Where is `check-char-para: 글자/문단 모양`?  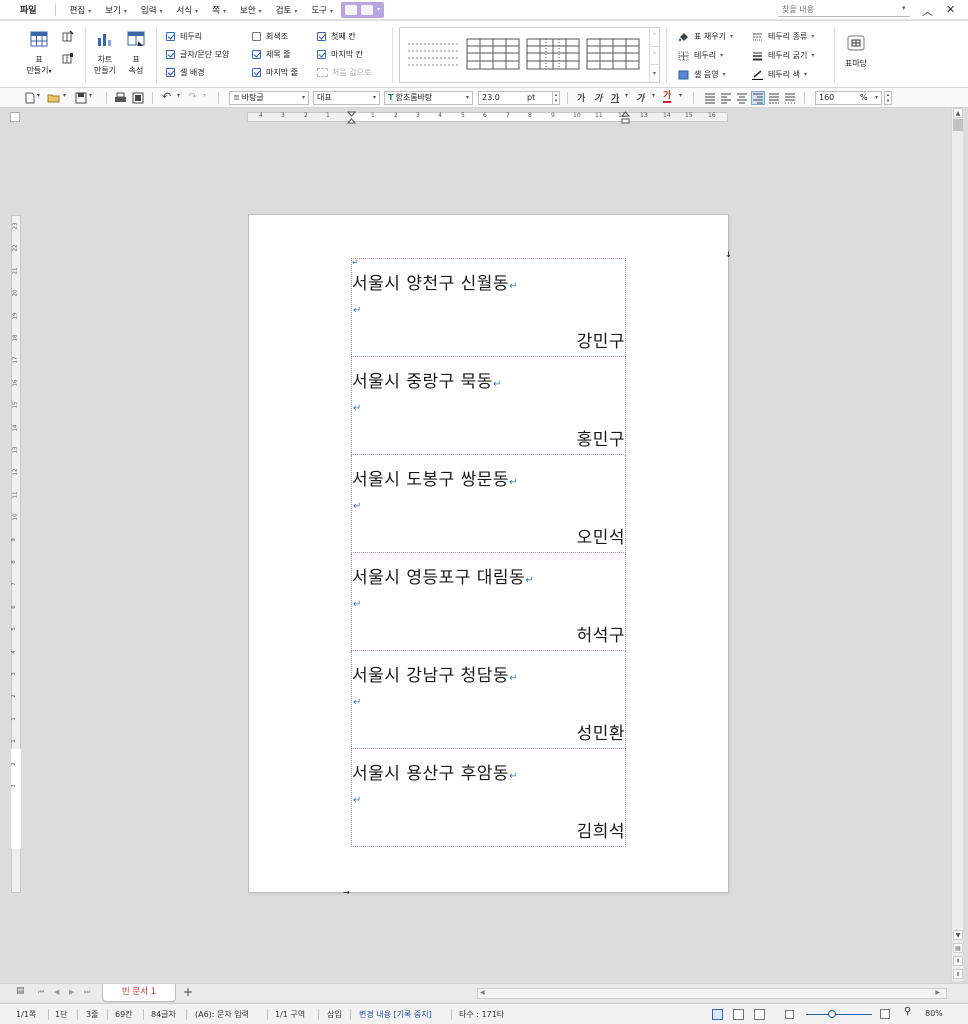 check-char-para: 글자/문단 모양 is located at coordinates (197, 54).